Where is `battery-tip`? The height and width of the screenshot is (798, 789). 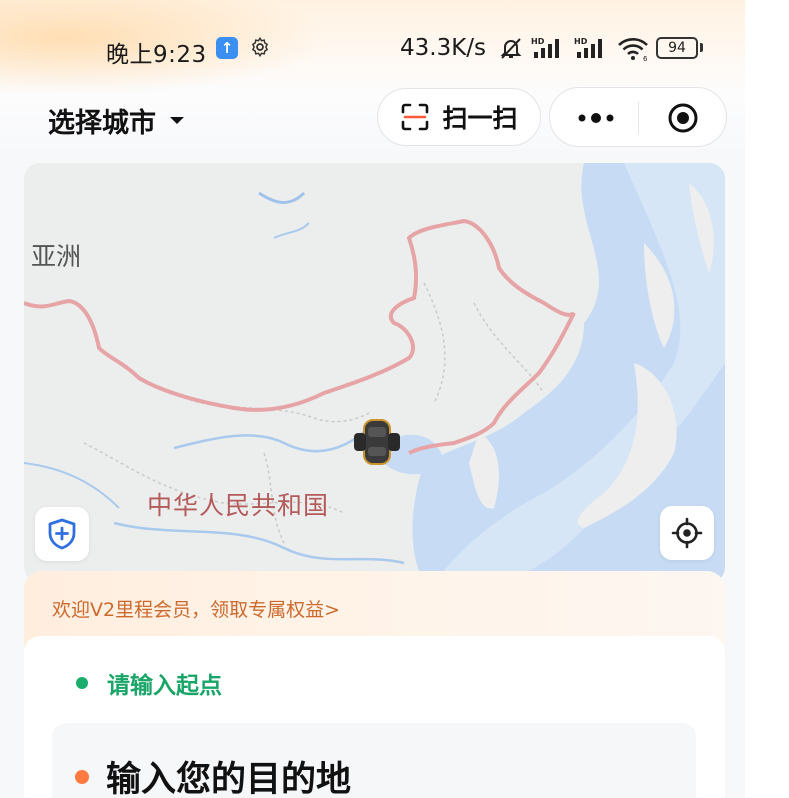
battery-tip is located at coordinates (701, 47).